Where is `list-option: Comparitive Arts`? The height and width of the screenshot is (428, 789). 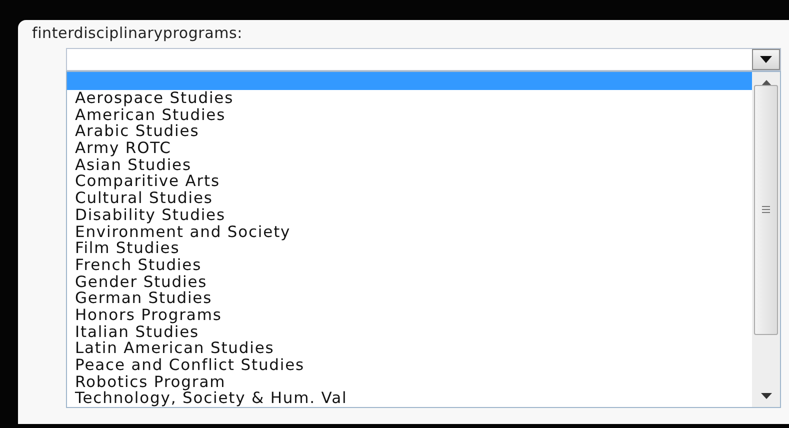
list-option: Comparitive Arts is located at coordinates (409, 181).